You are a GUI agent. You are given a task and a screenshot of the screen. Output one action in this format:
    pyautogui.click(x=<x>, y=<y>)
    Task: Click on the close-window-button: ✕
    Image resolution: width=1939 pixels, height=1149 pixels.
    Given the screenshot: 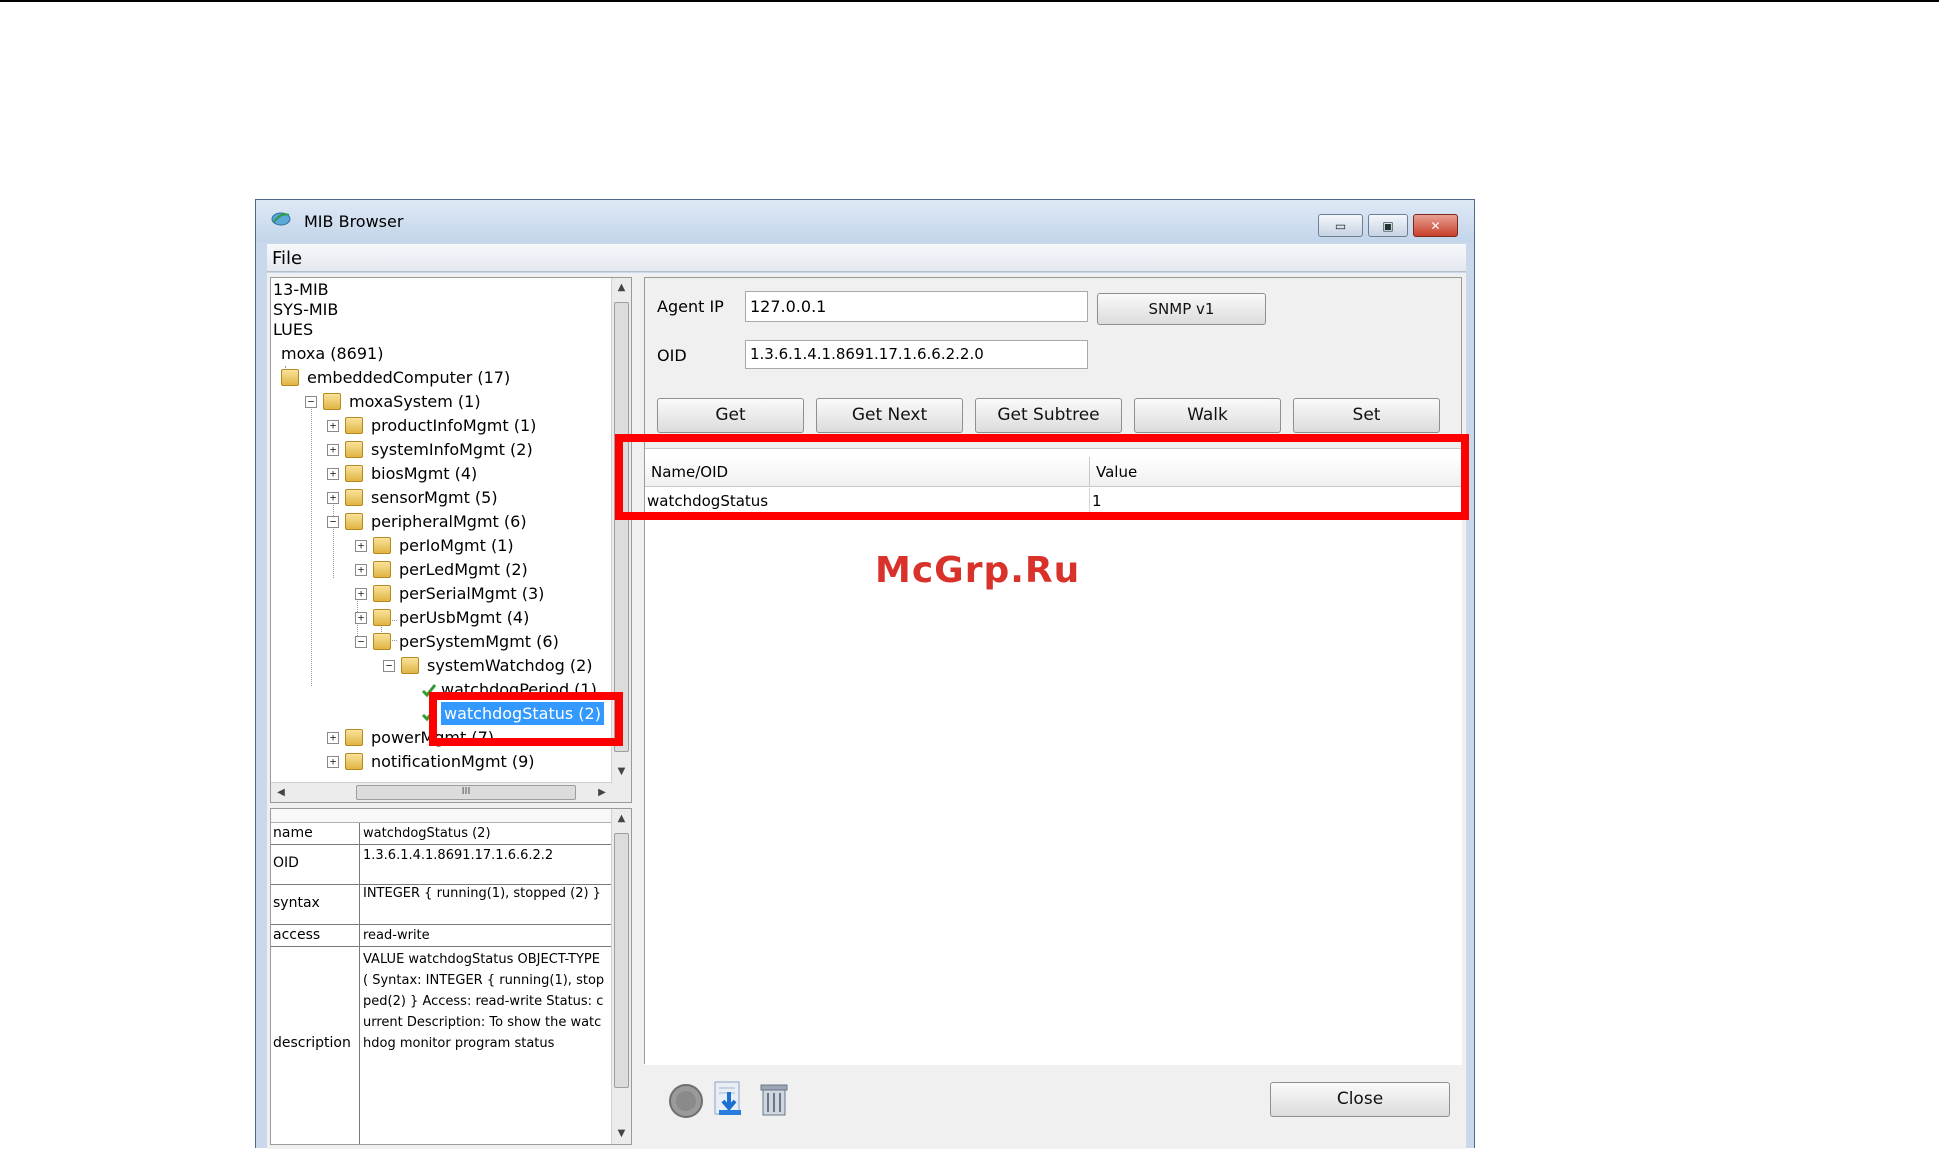 What is the action you would take?
    pyautogui.click(x=1435, y=225)
    